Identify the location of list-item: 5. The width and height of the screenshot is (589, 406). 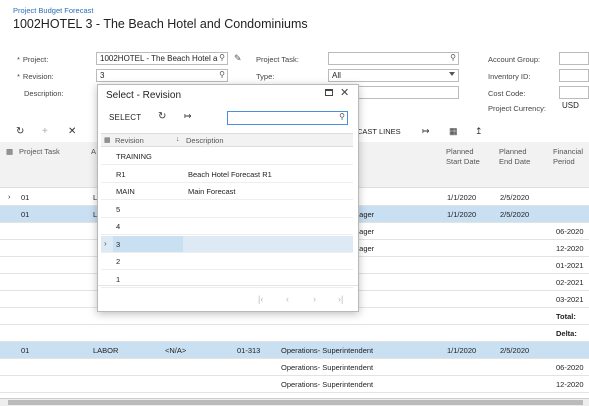
(227, 209).